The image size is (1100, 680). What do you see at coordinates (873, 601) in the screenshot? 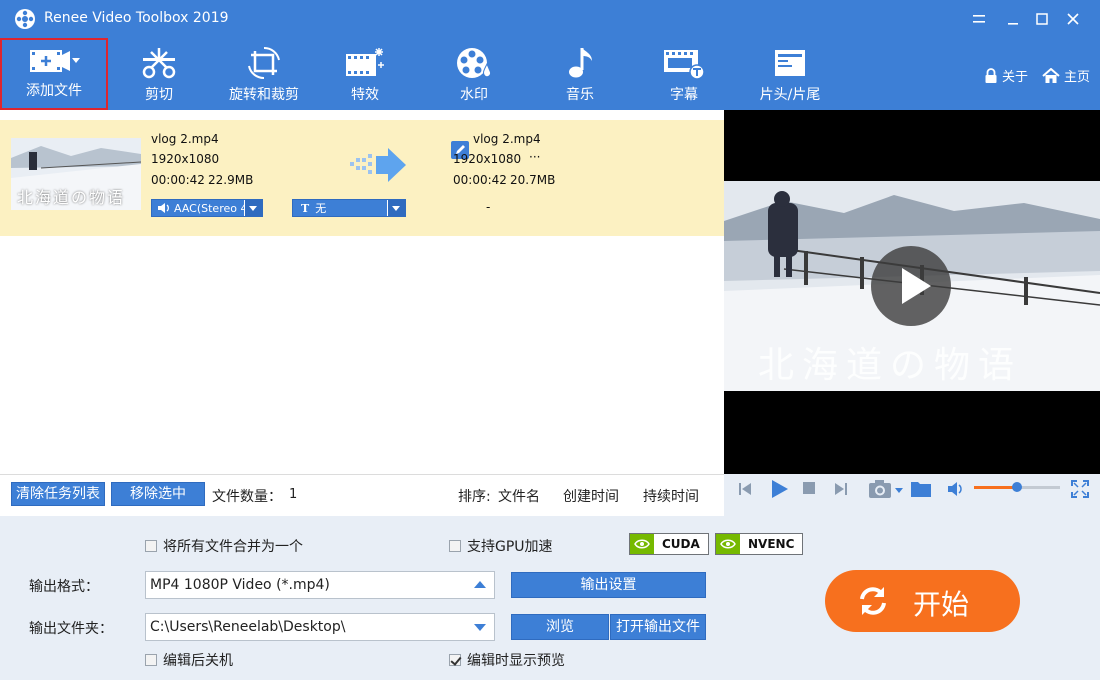
I see `refresh-icon` at bounding box center [873, 601].